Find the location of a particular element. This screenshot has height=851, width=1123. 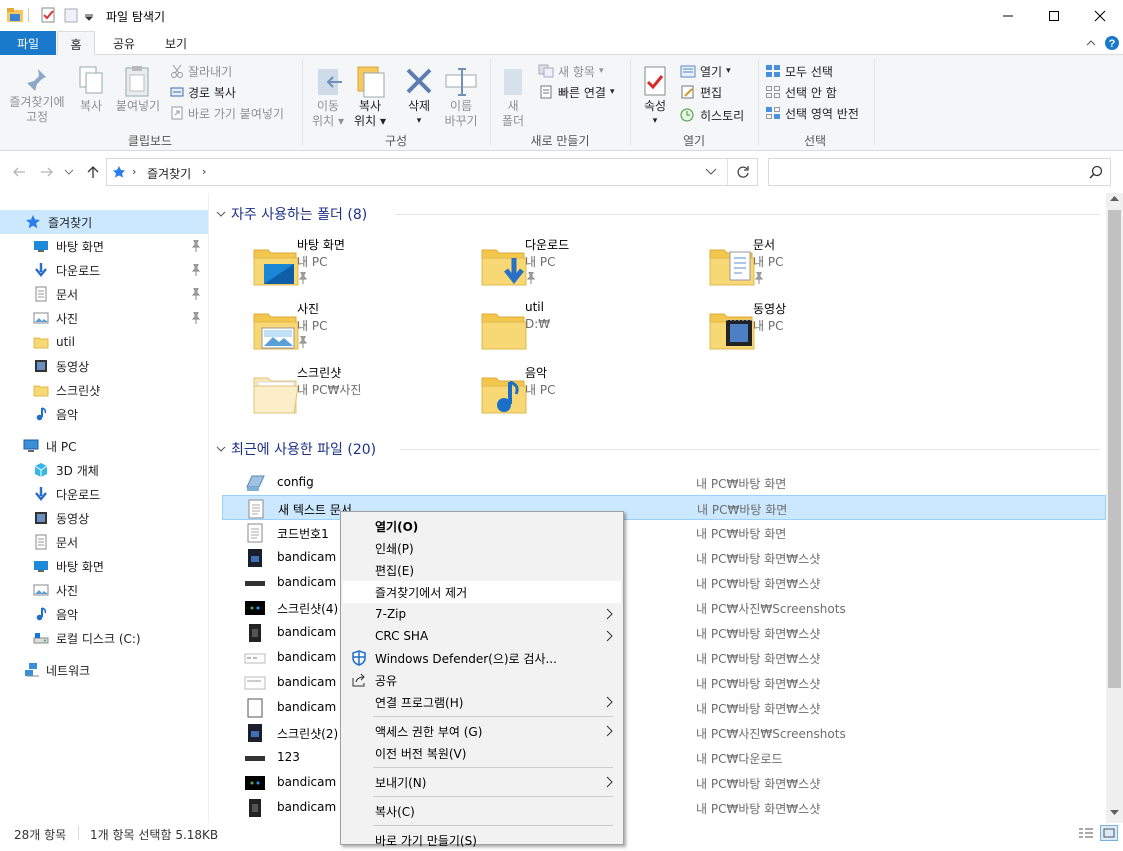

documents-folder-icon is located at coordinates (732, 263).